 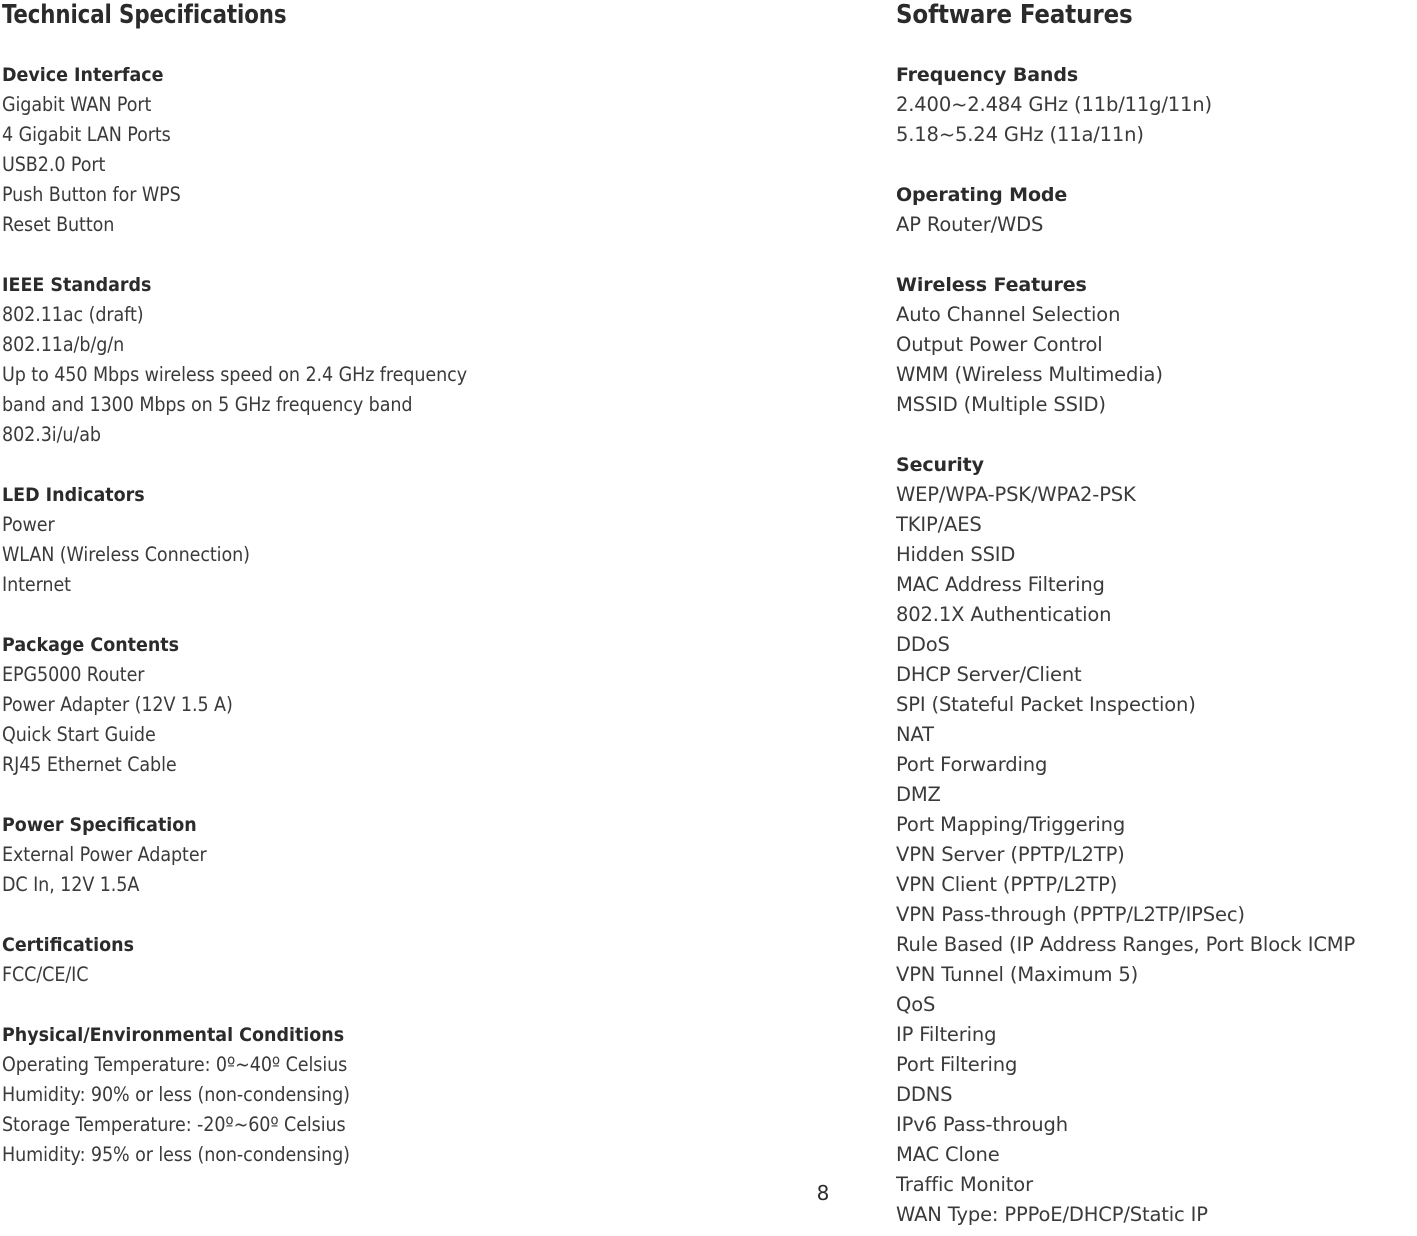 I want to click on section-heading: Power Specification, so click(x=99, y=825).